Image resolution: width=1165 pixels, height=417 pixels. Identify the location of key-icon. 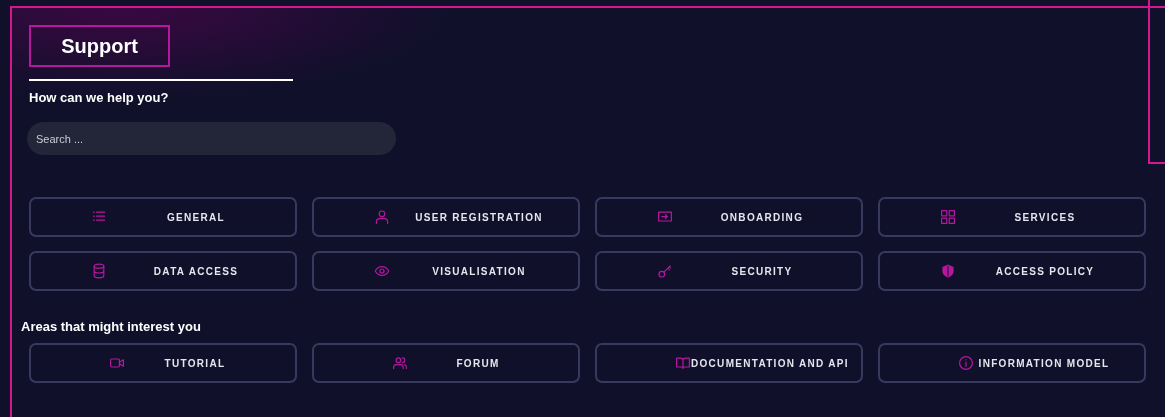
(665, 271).